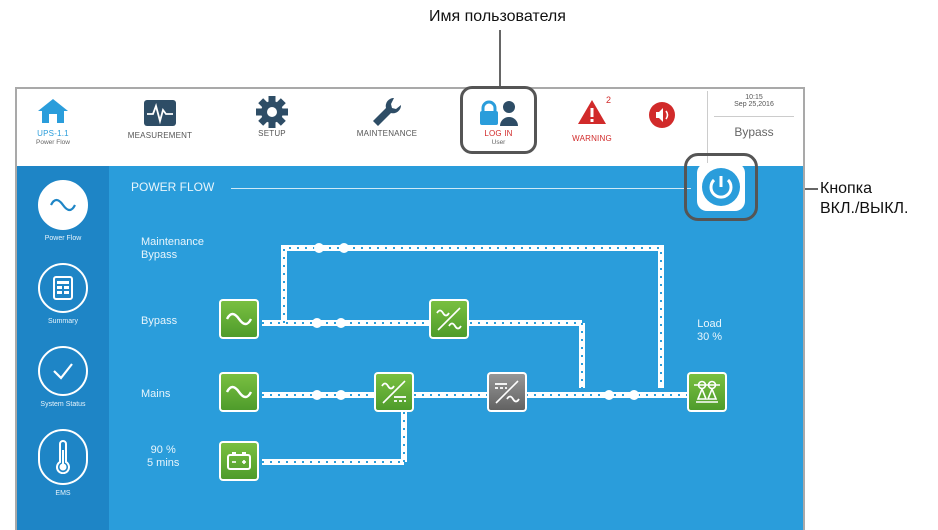 The width and height of the screenshot is (938, 530). Describe the element at coordinates (272, 133) in the screenshot. I see `toolbar-setup-label: SETUP` at that location.